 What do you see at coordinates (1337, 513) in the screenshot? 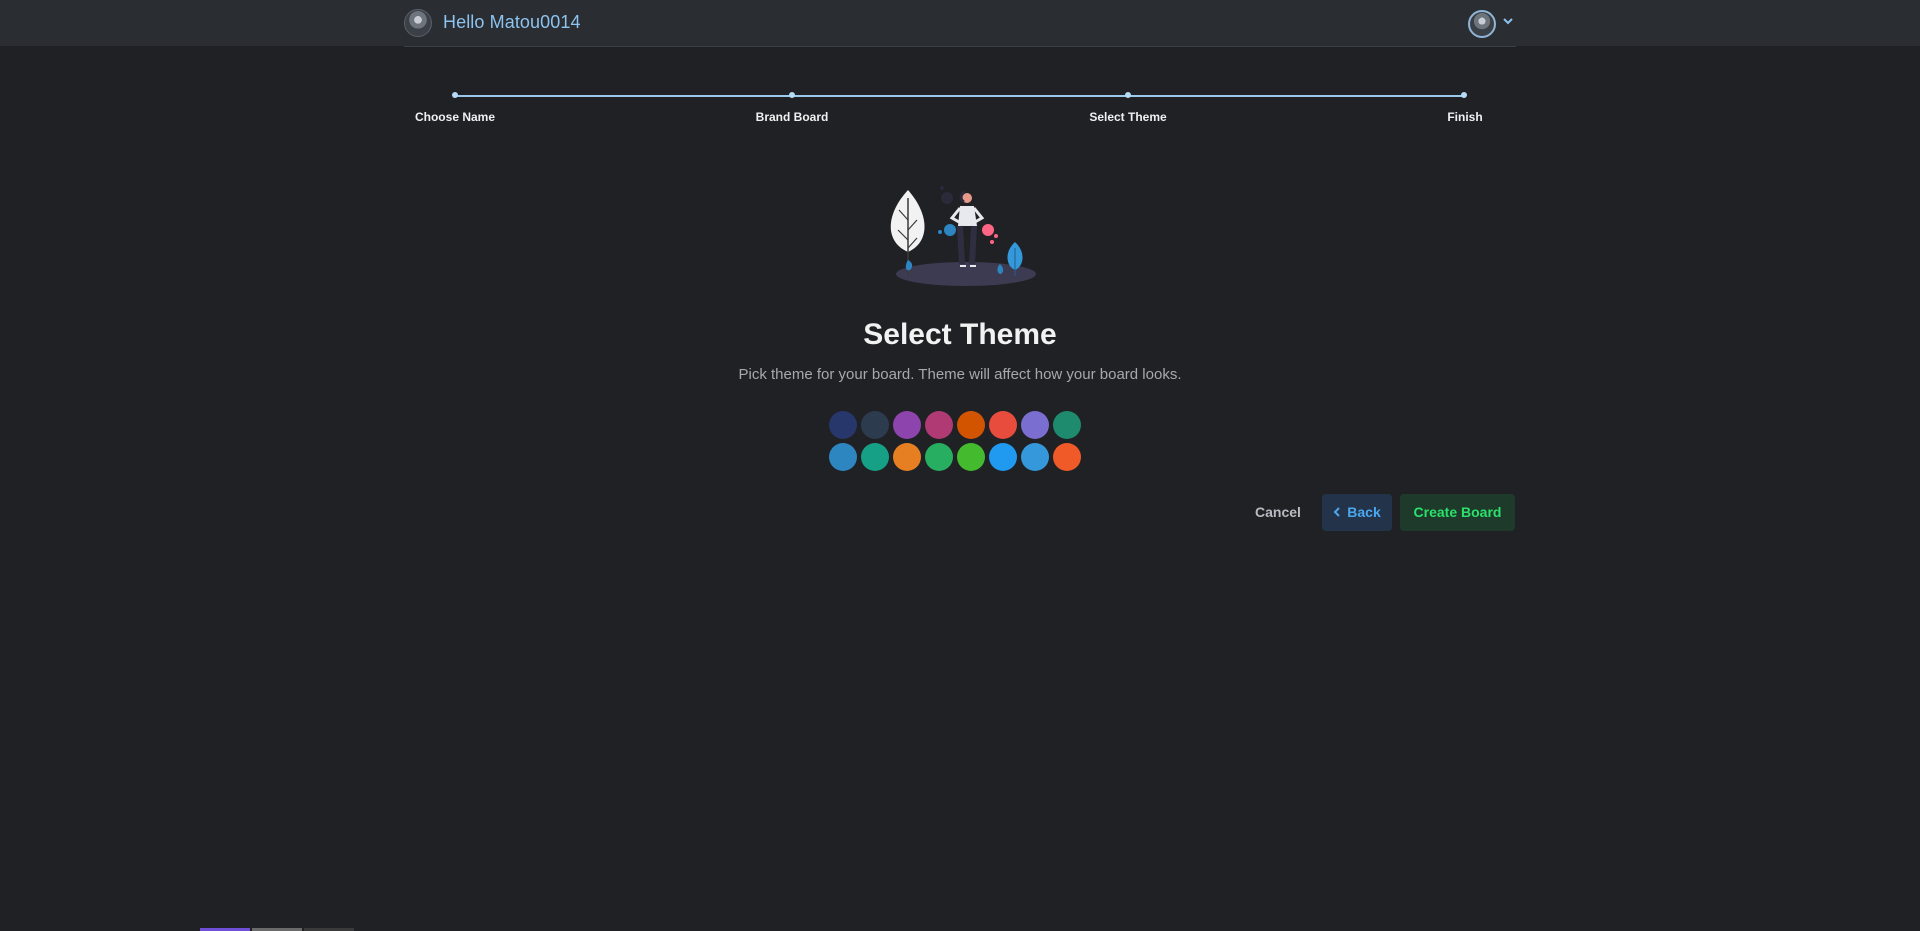
I see `chevron-left-icon` at bounding box center [1337, 513].